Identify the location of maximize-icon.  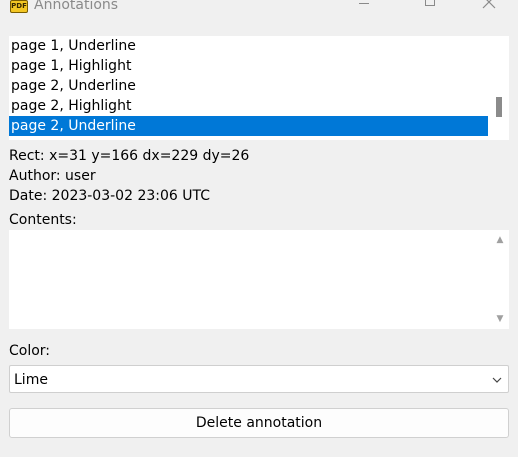
(430, 3).